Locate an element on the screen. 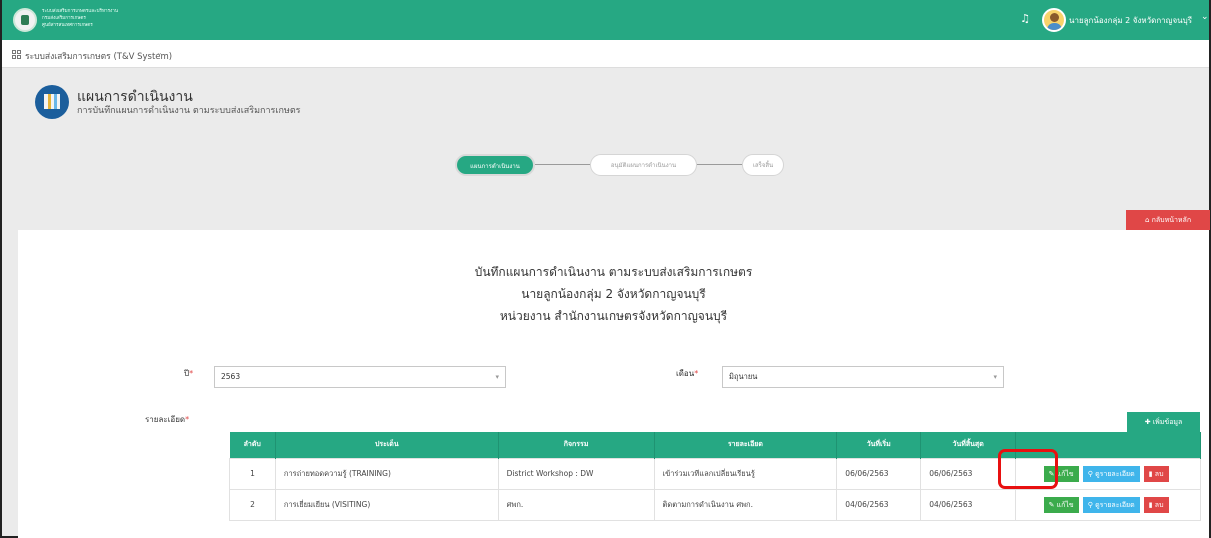 Image resolution: width=1211 pixels, height=538 pixels. plus-icon: ✚ is located at coordinates (1148, 422).